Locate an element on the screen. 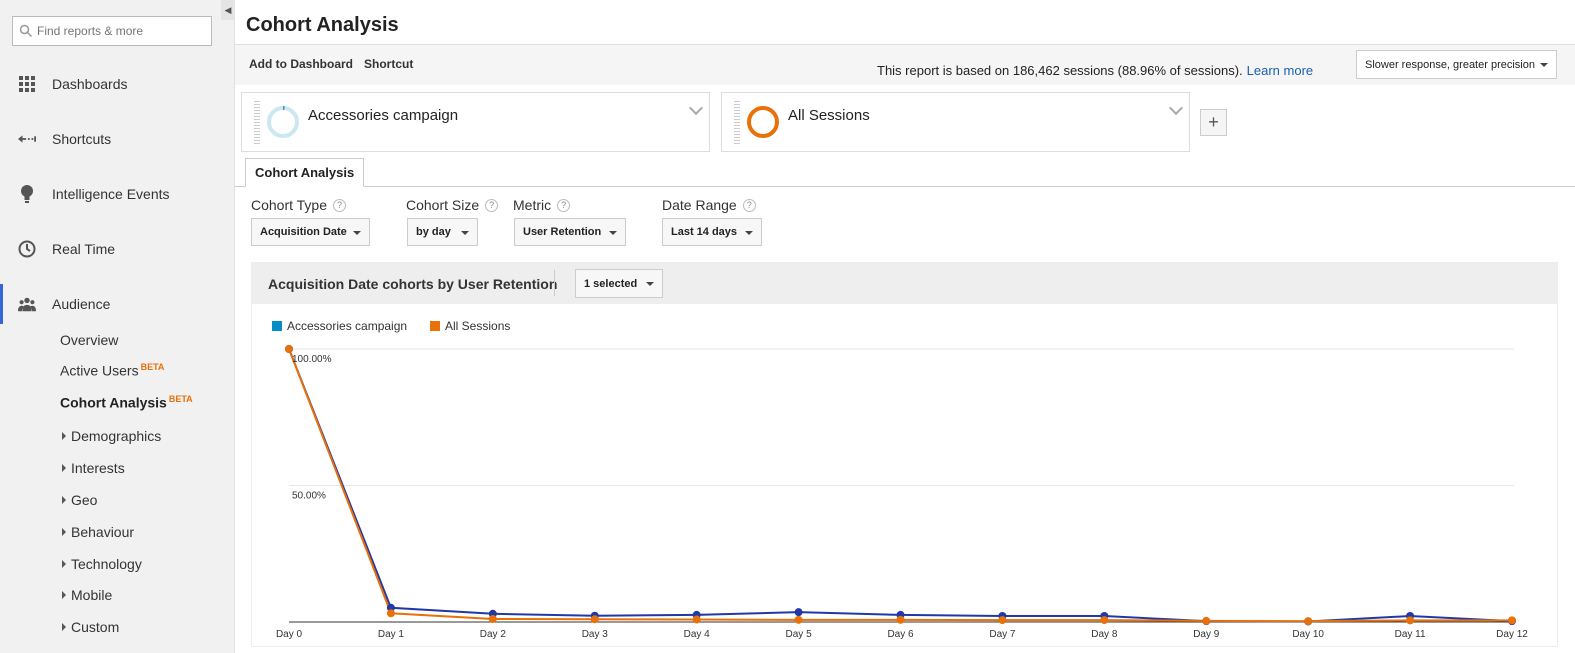 The width and height of the screenshot is (1575, 653). x-tick-label: Day 2 is located at coordinates (493, 634).